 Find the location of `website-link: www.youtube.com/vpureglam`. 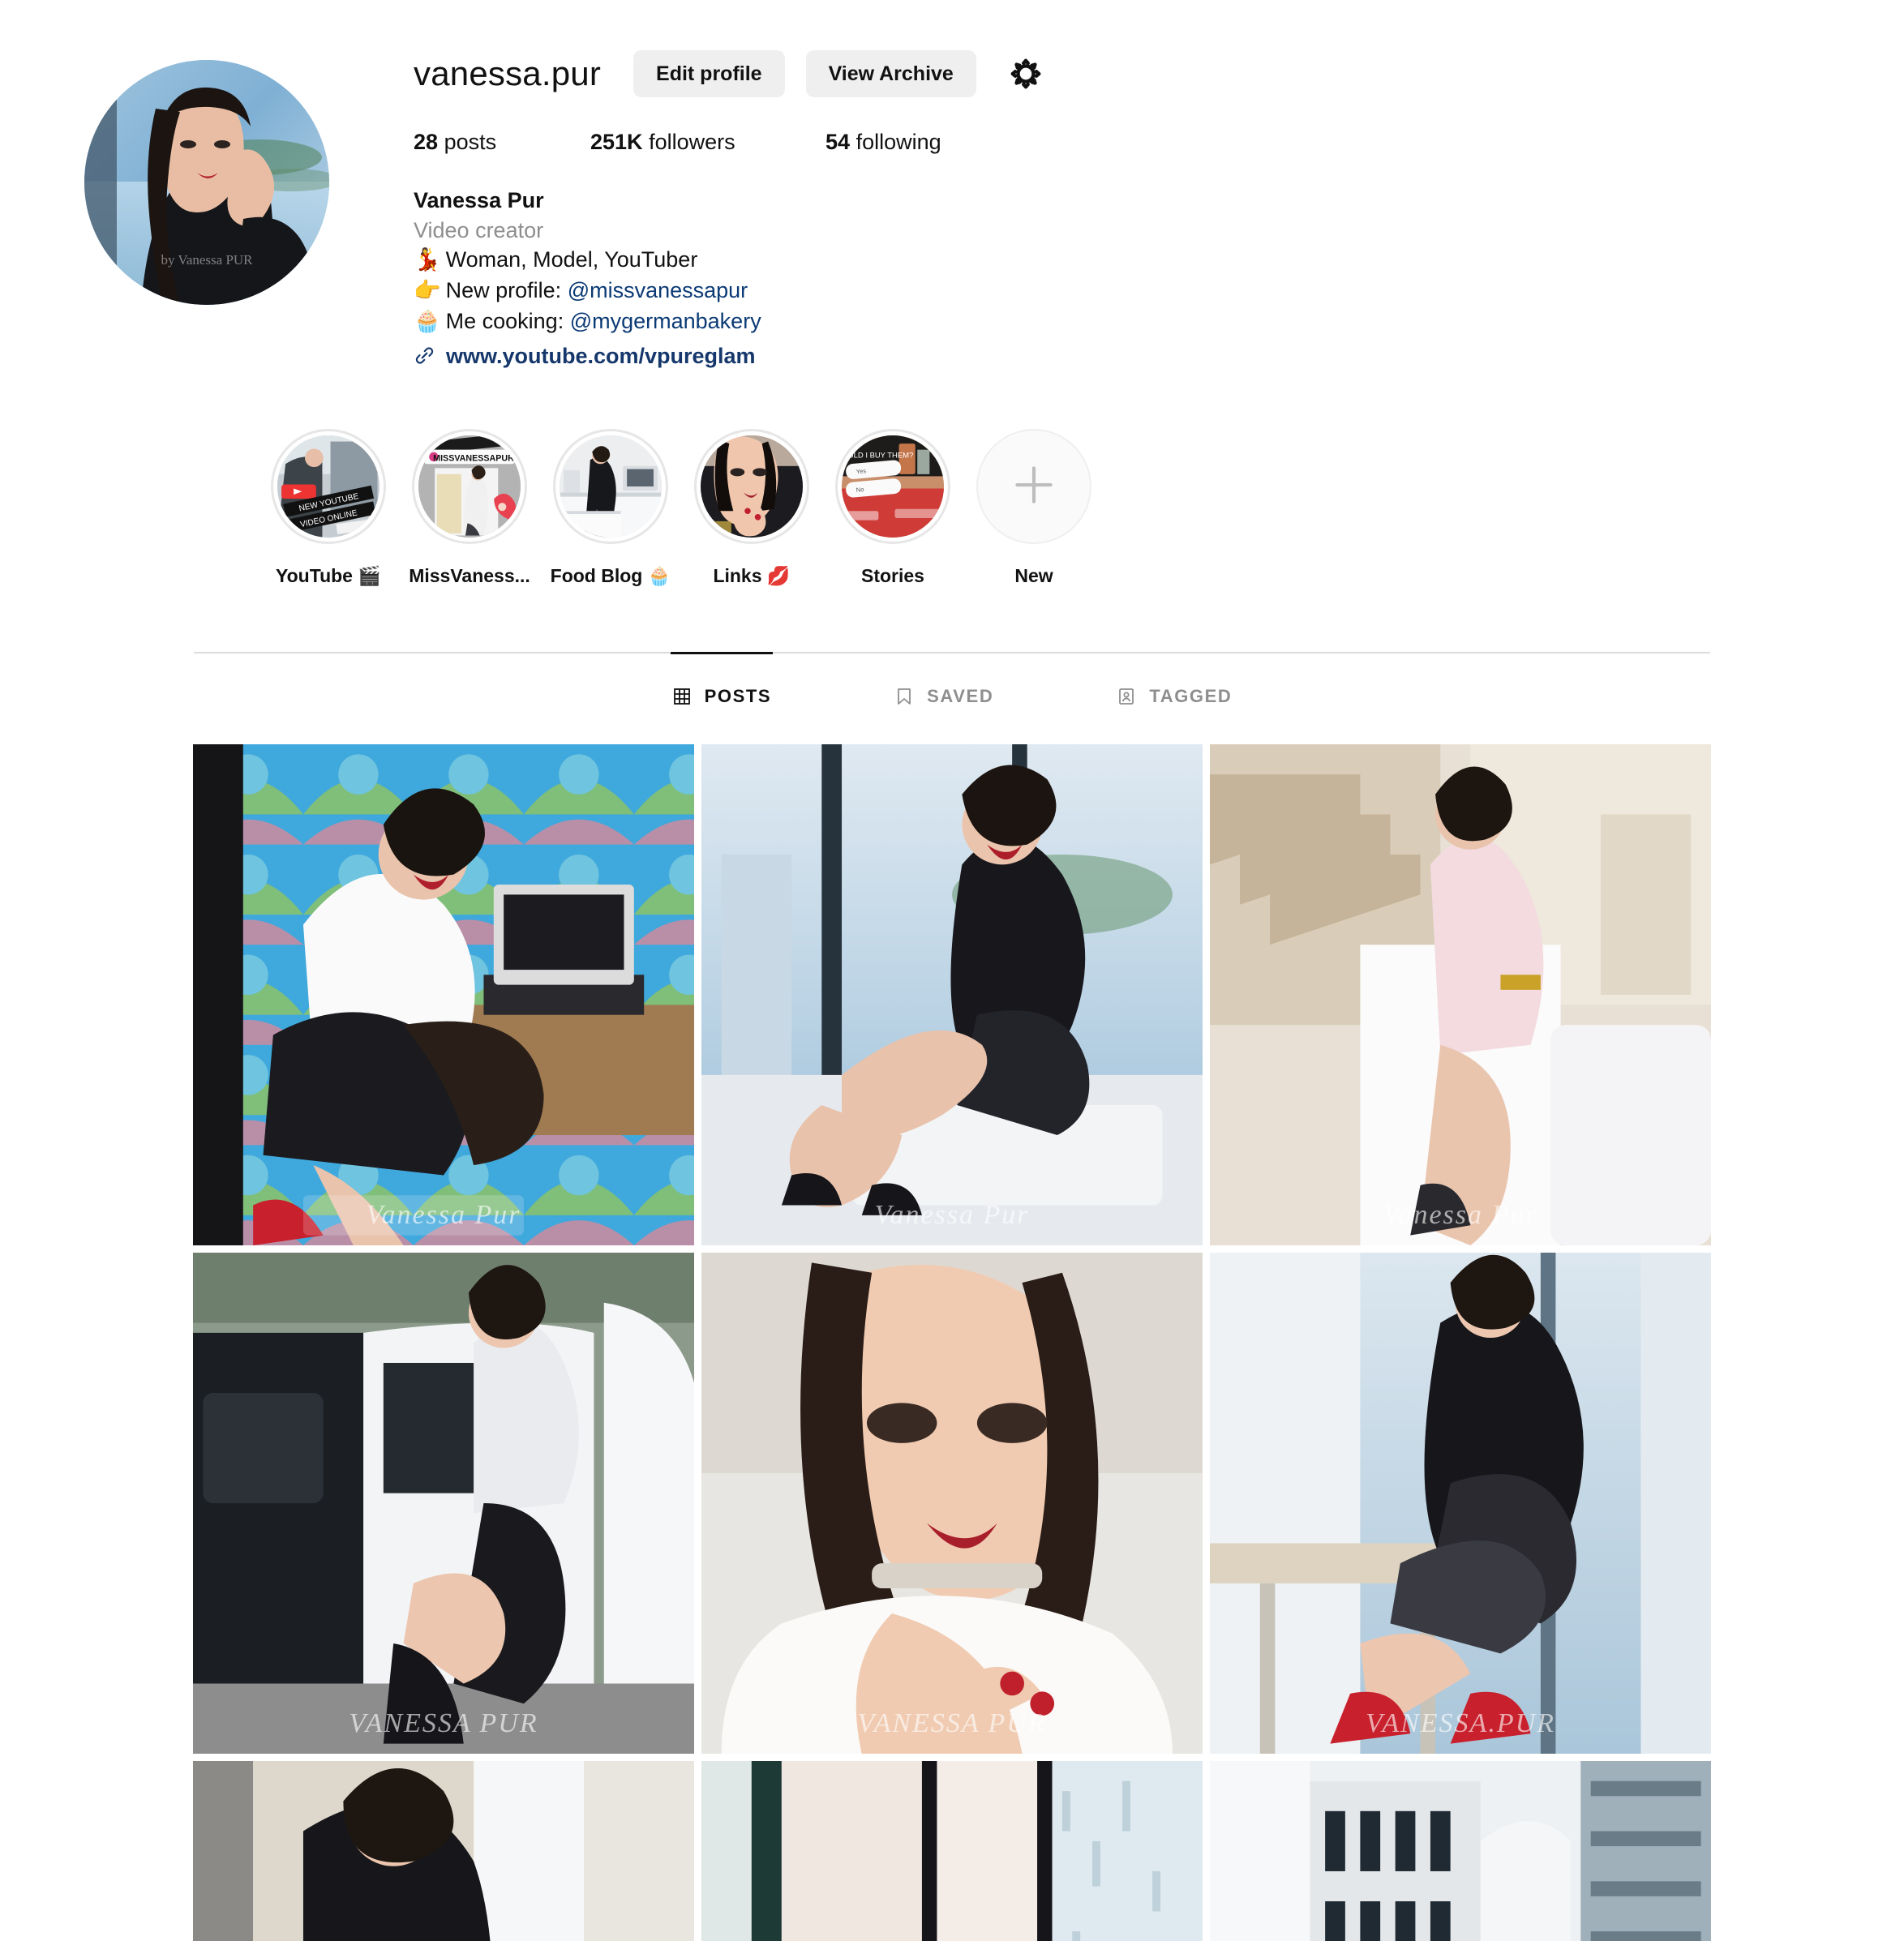

website-link: www.youtube.com/vpureglam is located at coordinates (601, 356).